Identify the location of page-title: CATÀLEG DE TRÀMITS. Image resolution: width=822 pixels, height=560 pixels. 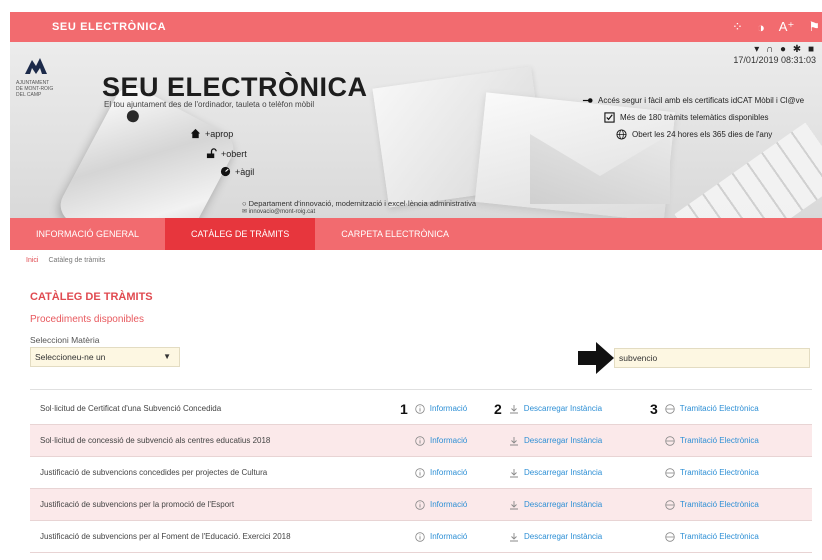
(91, 297).